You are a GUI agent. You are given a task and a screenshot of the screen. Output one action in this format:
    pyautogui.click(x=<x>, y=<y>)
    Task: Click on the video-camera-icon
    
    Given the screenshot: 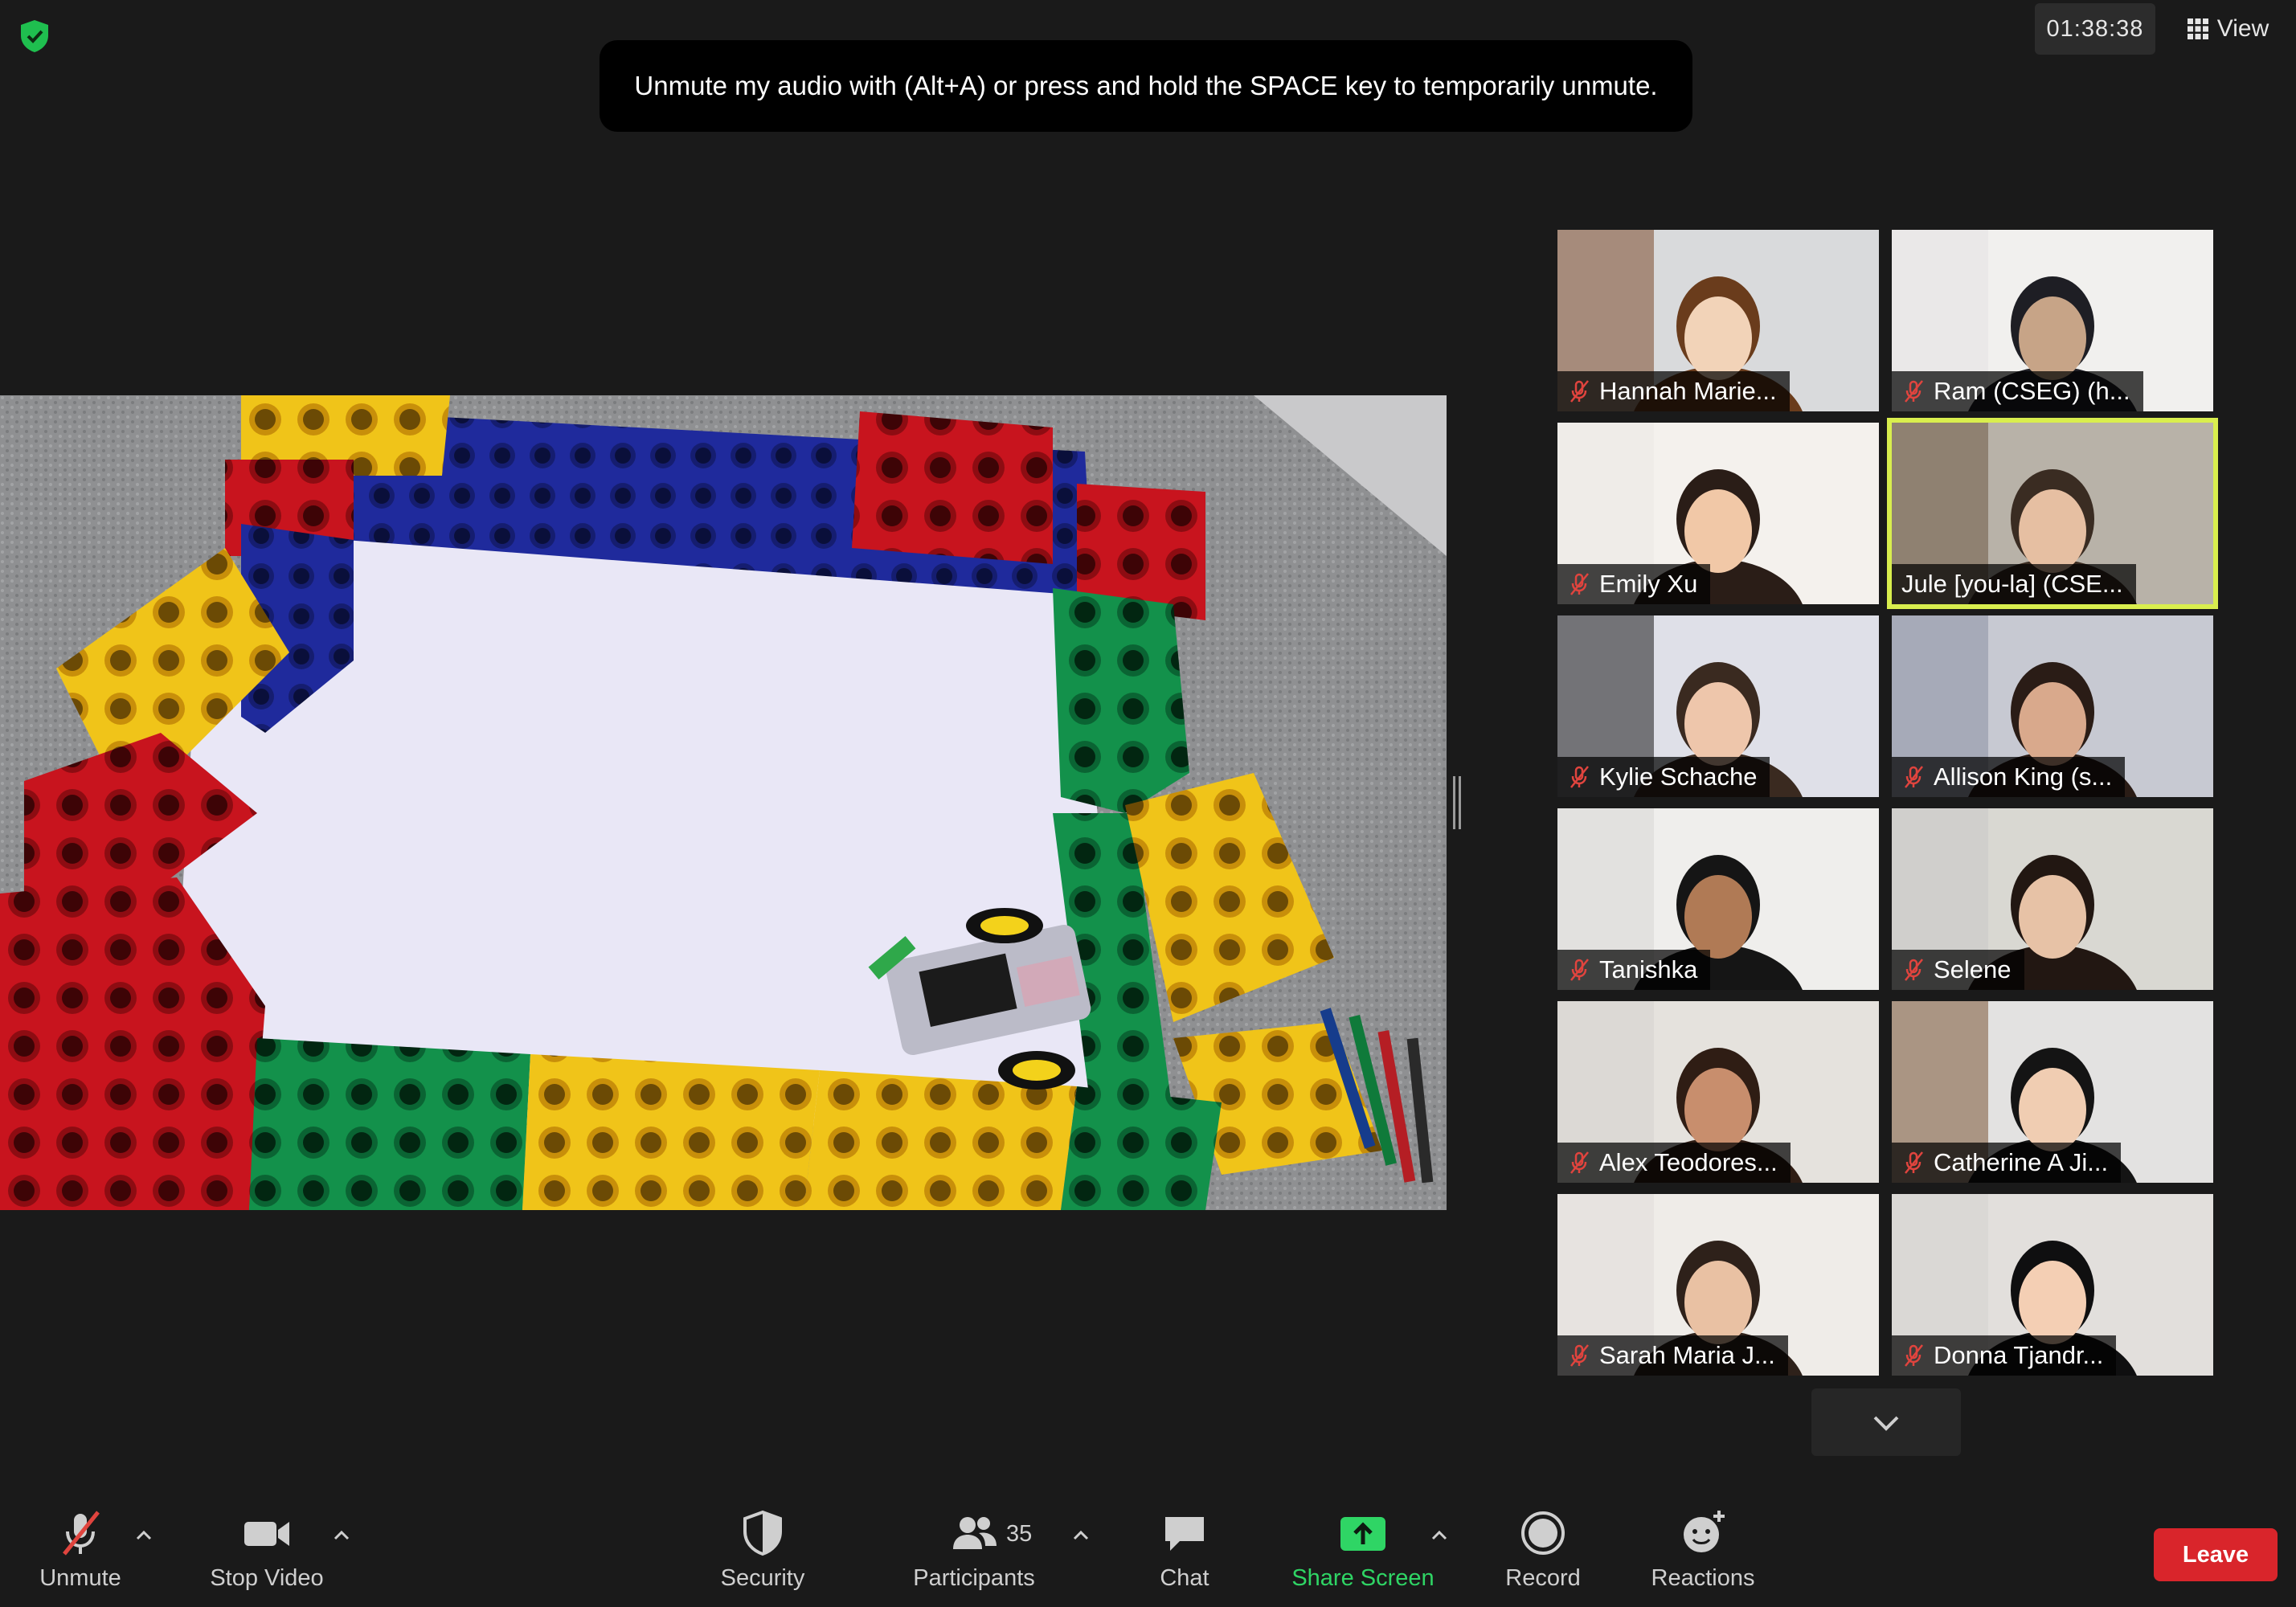 What is the action you would take?
    pyautogui.click(x=266, y=1534)
    